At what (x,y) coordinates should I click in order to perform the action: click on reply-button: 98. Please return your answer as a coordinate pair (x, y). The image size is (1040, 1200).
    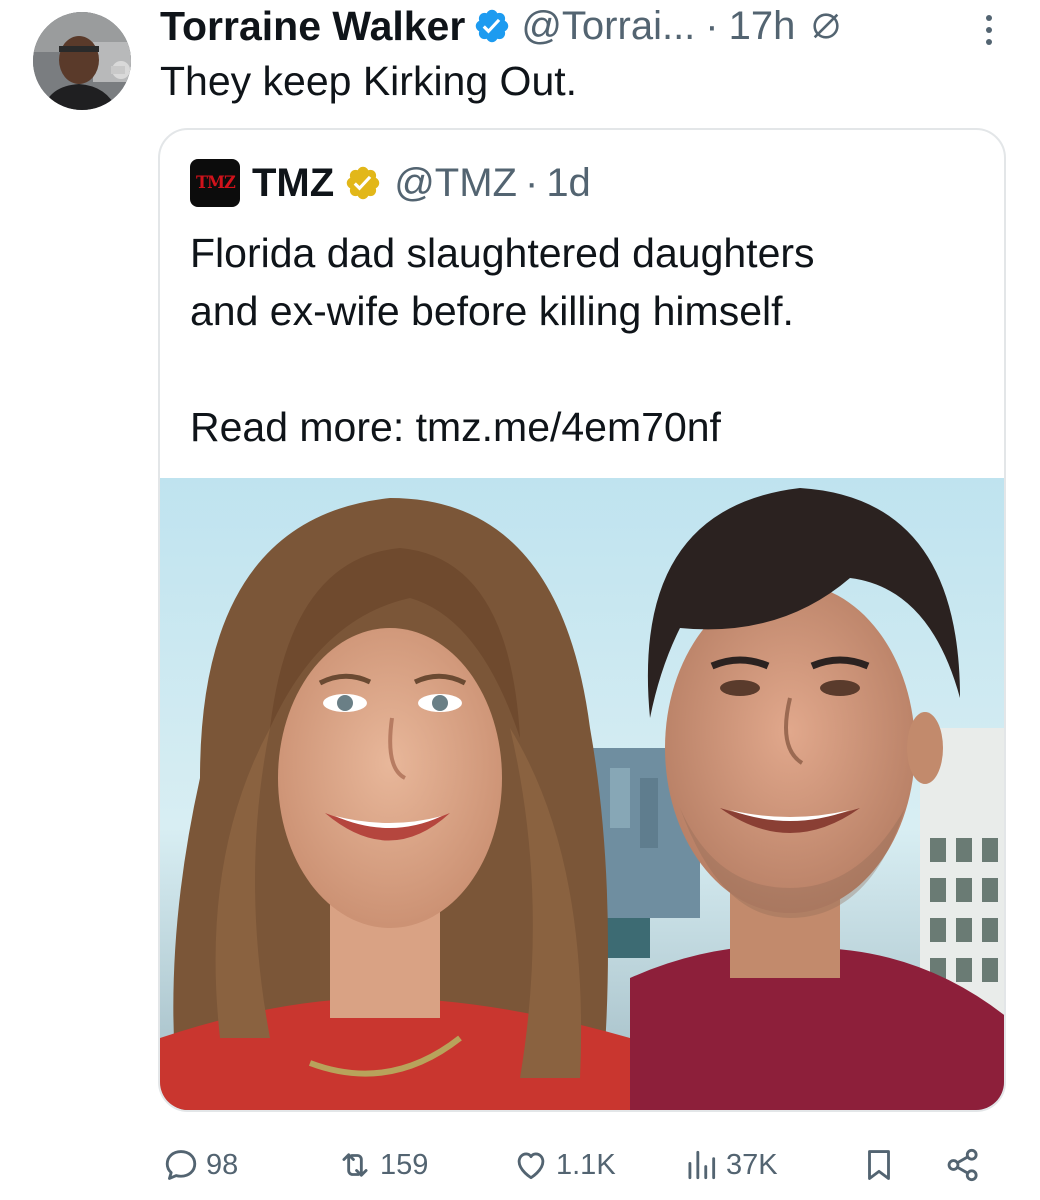
    Looking at the image, I should click on (200, 1165).